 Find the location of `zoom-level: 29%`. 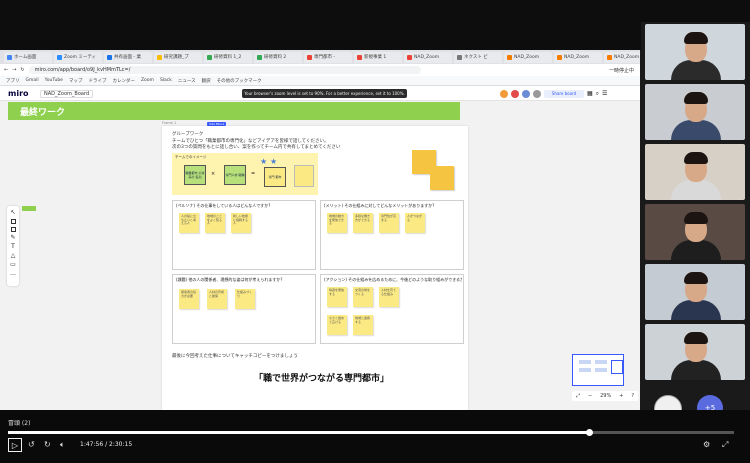

zoom-level: 29% is located at coordinates (605, 396).